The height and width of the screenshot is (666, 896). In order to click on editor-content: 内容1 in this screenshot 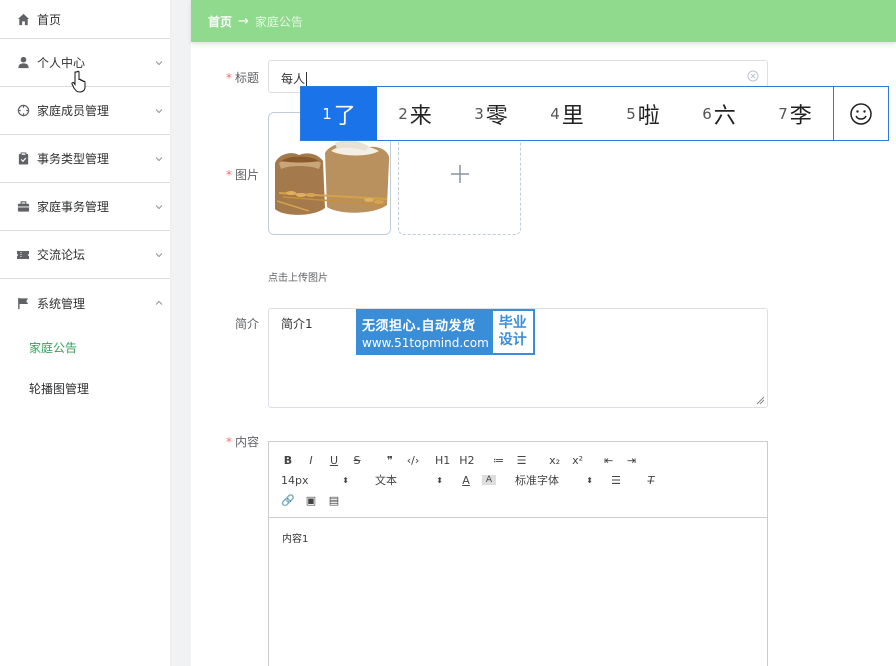, I will do `click(518, 537)`.